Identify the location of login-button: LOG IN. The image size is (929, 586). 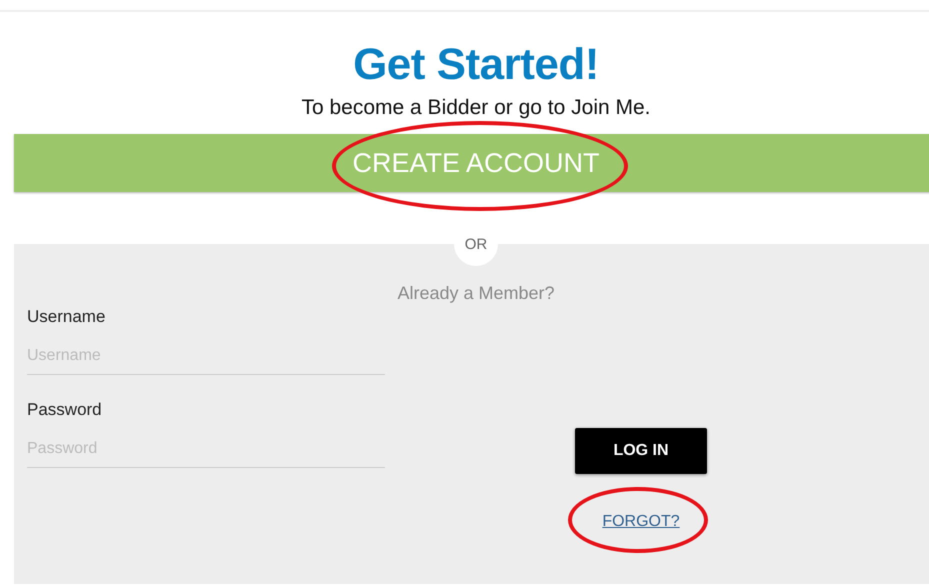
(641, 451).